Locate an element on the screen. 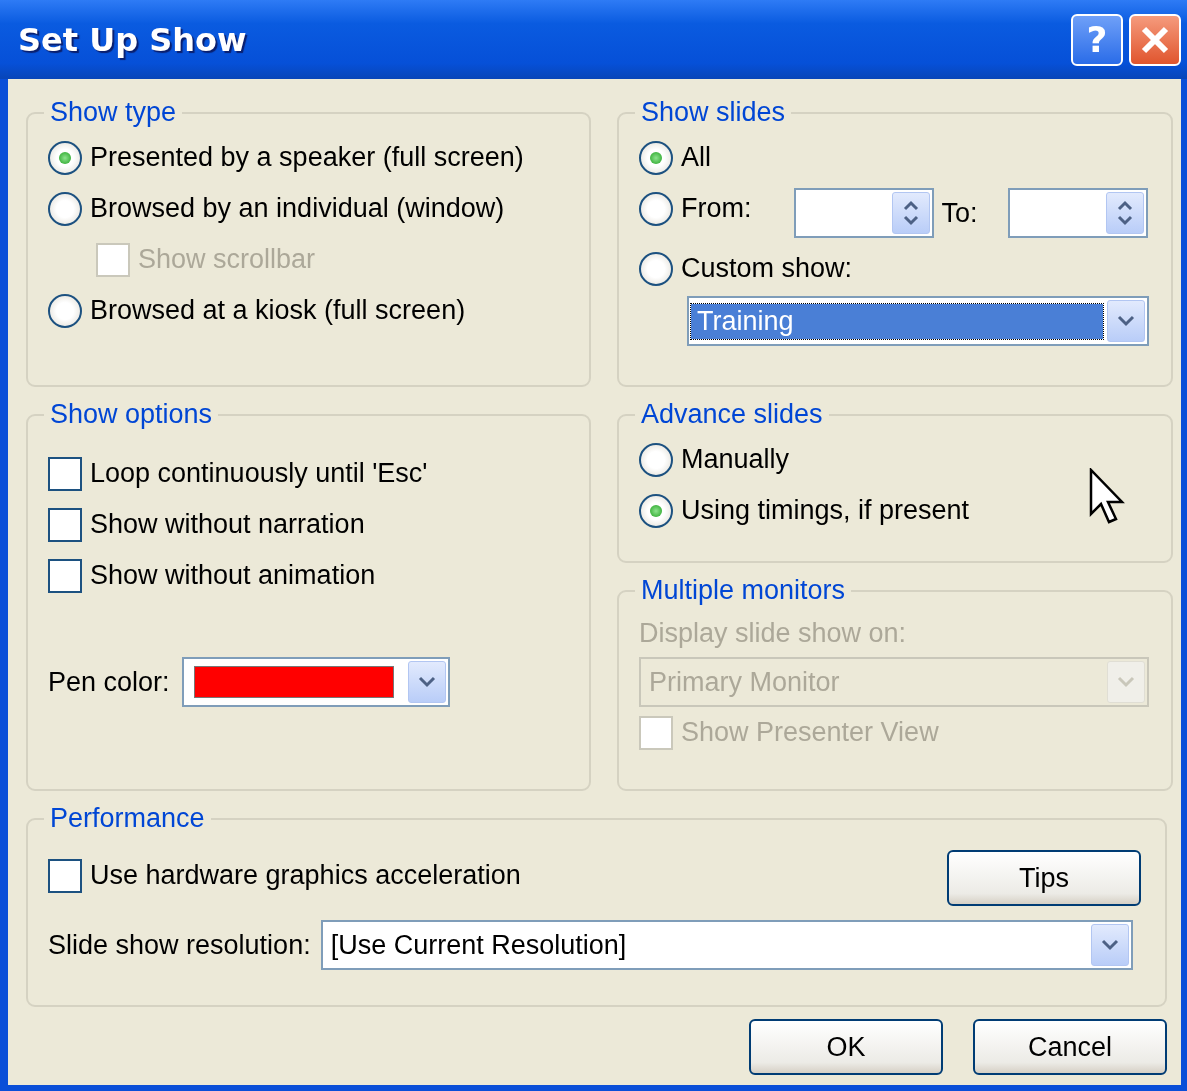 The width and height of the screenshot is (1187, 1091). display-on-label: Display slide show on: is located at coordinates (773, 633).